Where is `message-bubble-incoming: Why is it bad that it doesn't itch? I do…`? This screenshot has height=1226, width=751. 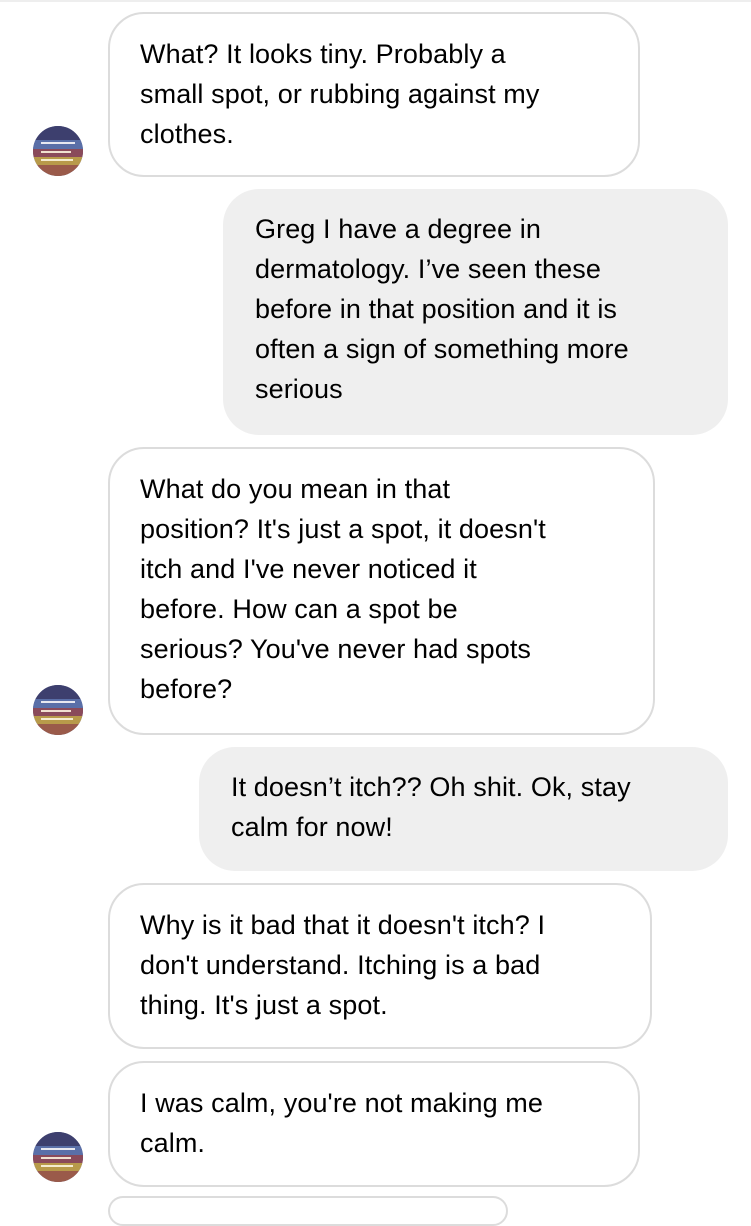
message-bubble-incoming: Why is it bad that it doesn't itch? I do… is located at coordinates (380, 966).